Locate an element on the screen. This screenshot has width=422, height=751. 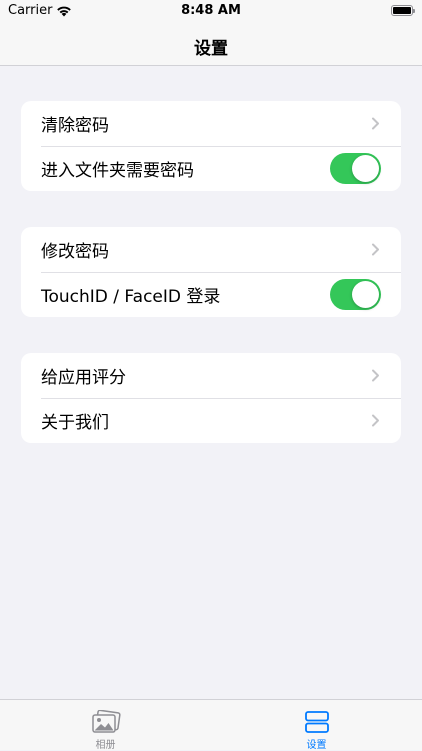
row-folder-requires-password: 进入文件夹需要密码 is located at coordinates (211, 168).